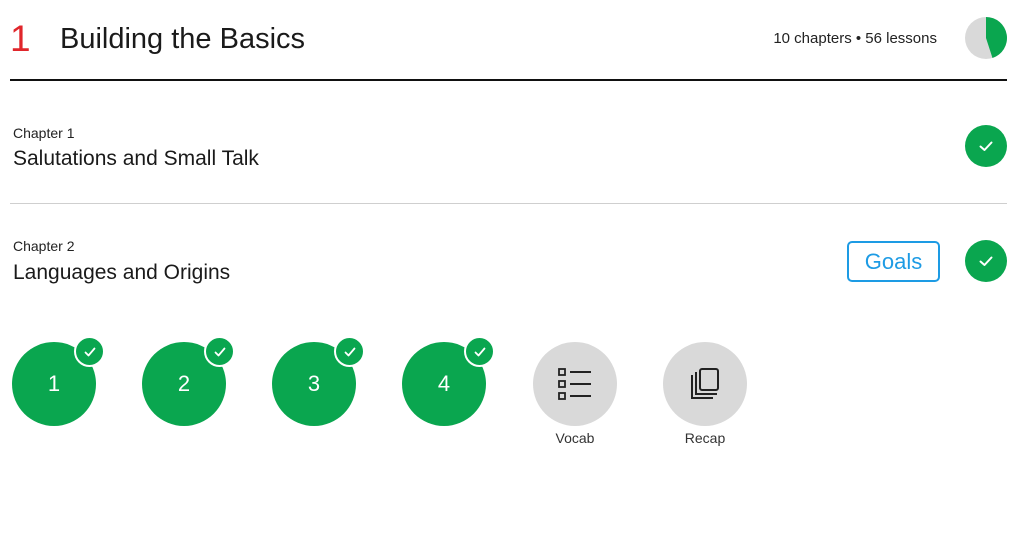 The image size is (1024, 533). Describe the element at coordinates (448, 381) in the screenshot. I see `lesson-4: 4` at that location.